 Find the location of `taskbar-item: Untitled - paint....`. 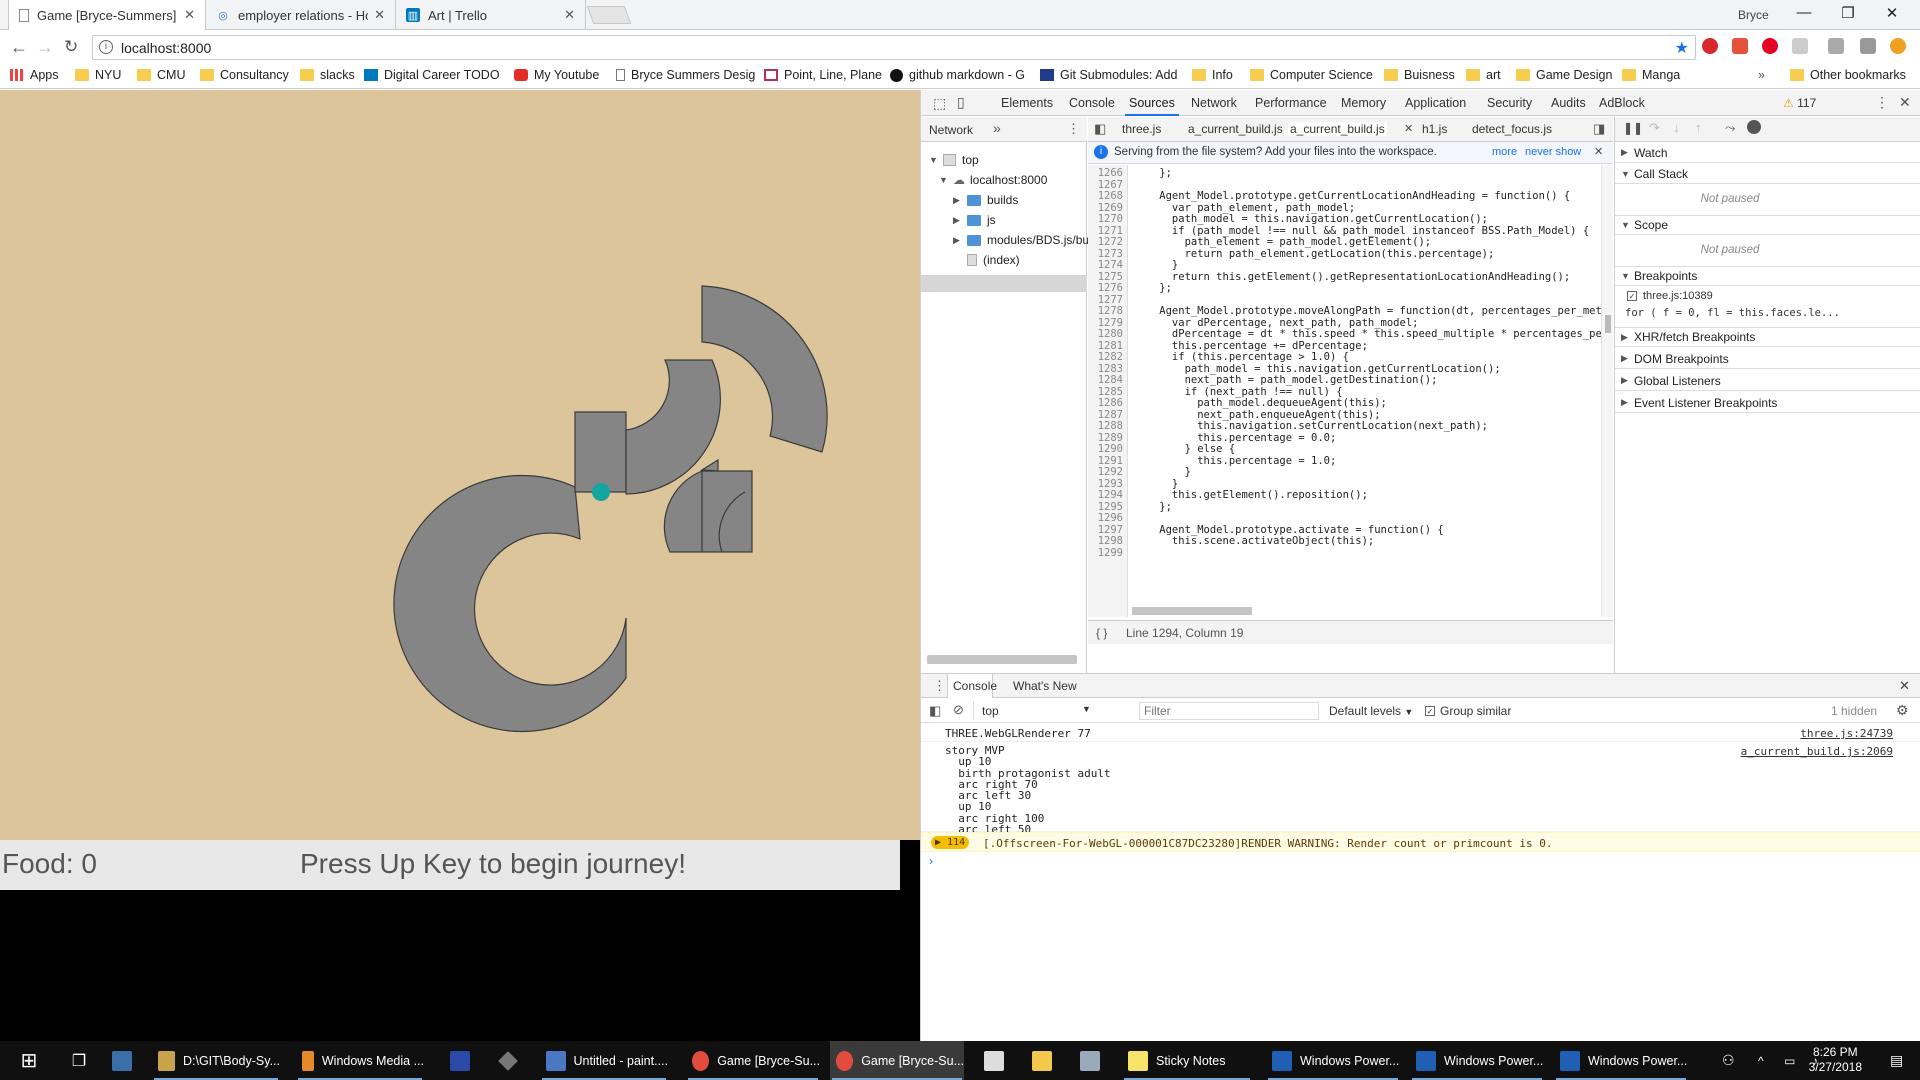

taskbar-item: Untitled - paint.... is located at coordinates (604, 1060).